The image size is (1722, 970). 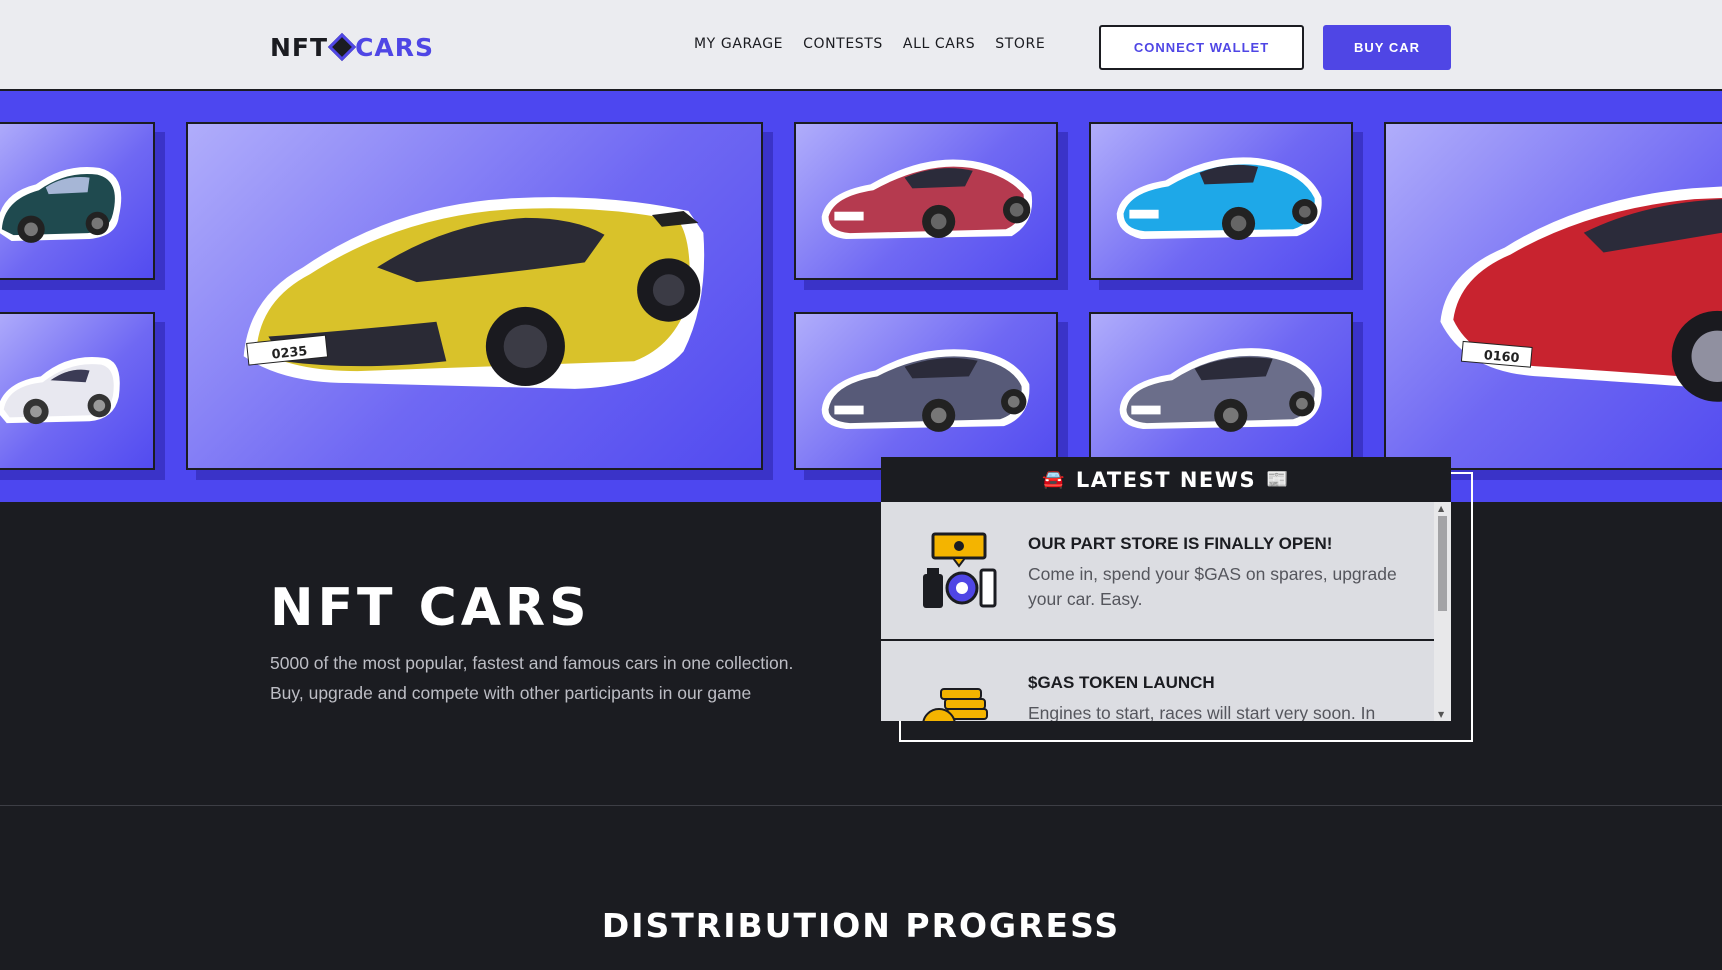 What do you see at coordinates (1201, 47) in the screenshot?
I see `connect-wallet-button: CONNECT WALLET` at bounding box center [1201, 47].